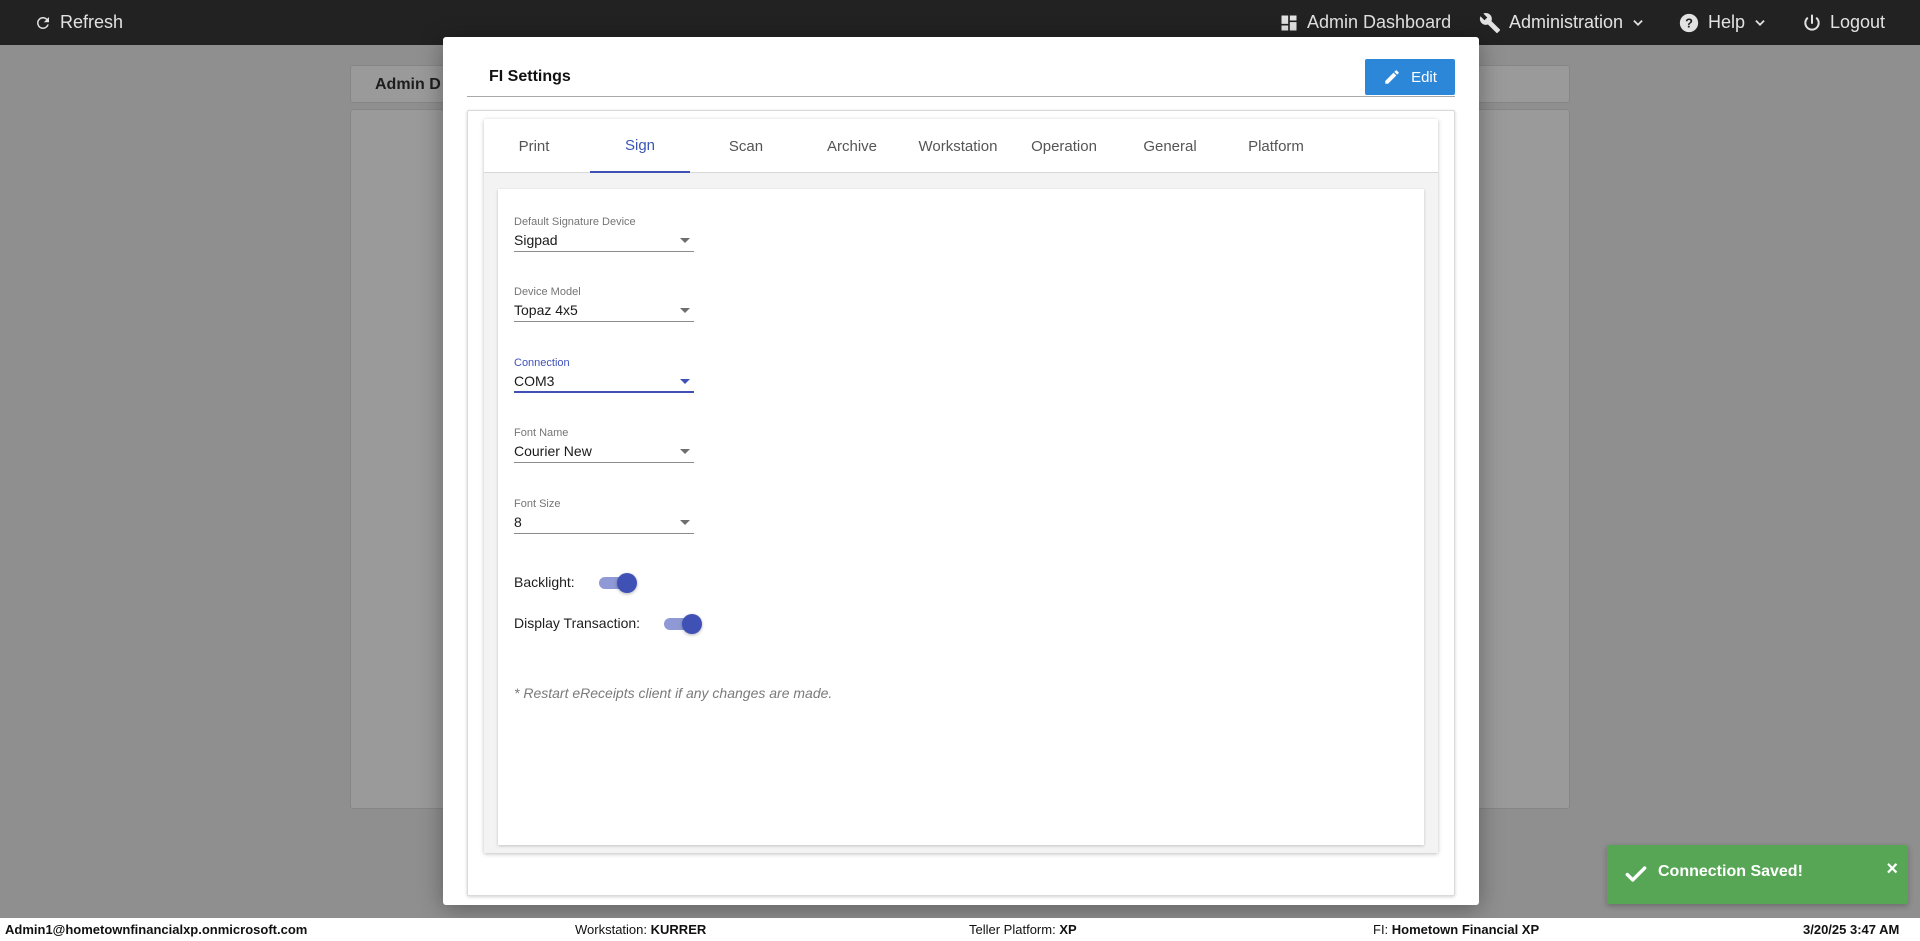 Image resolution: width=1920 pixels, height=941 pixels. I want to click on checkmark-icon, so click(1636, 874).